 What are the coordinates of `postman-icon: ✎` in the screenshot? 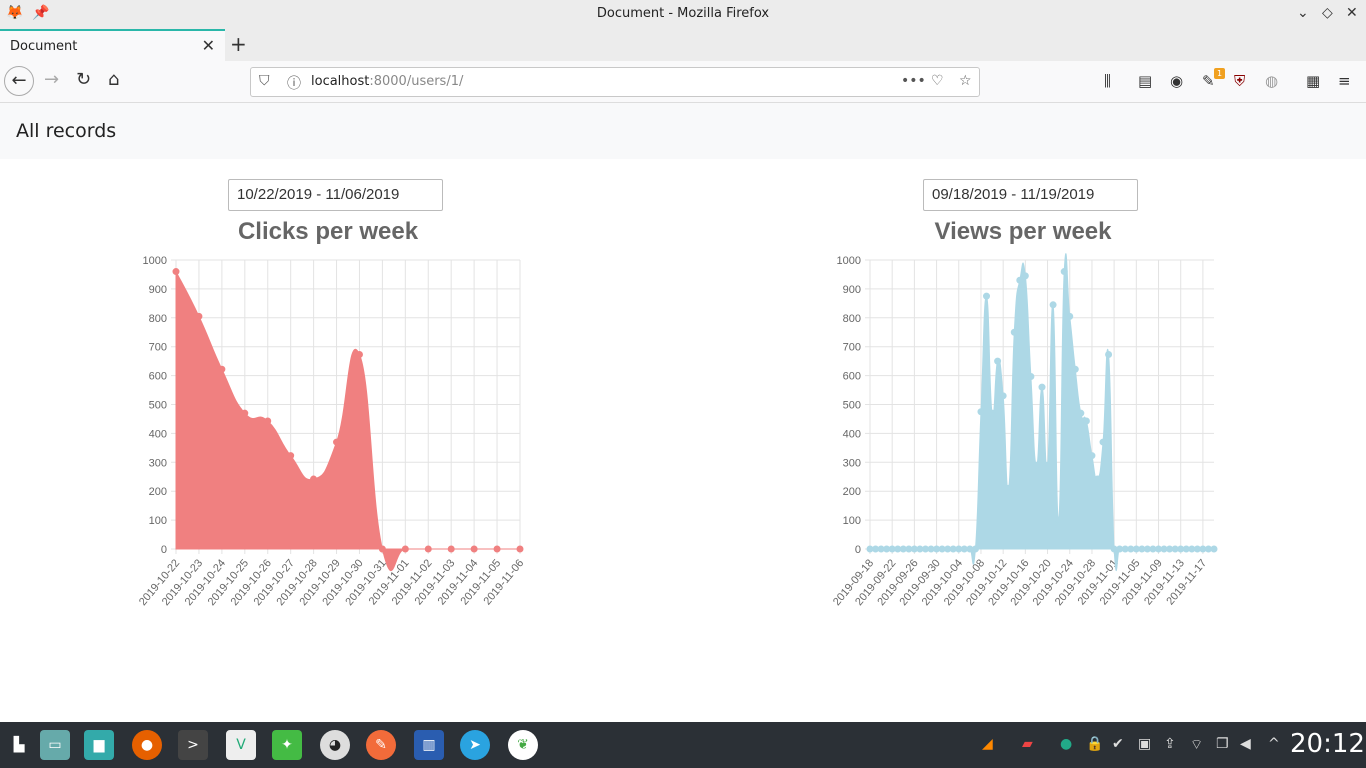 It's located at (381, 745).